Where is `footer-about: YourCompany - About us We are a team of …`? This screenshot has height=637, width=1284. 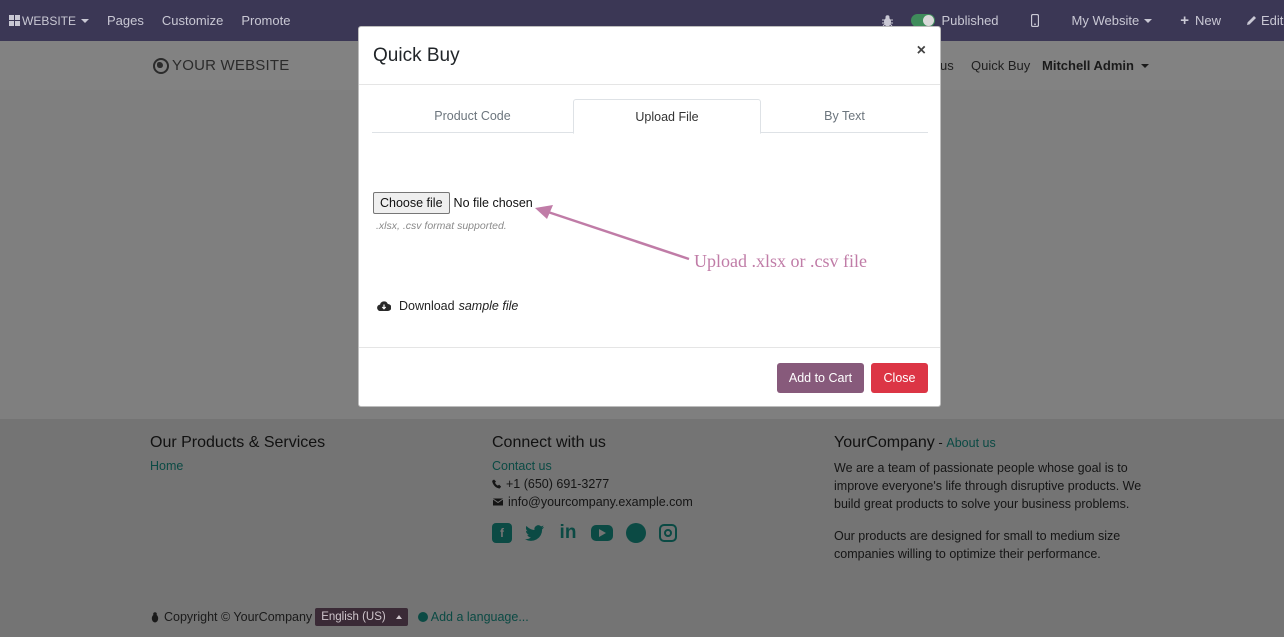 footer-about: YourCompany - About us We are a team of … is located at coordinates (994, 505).